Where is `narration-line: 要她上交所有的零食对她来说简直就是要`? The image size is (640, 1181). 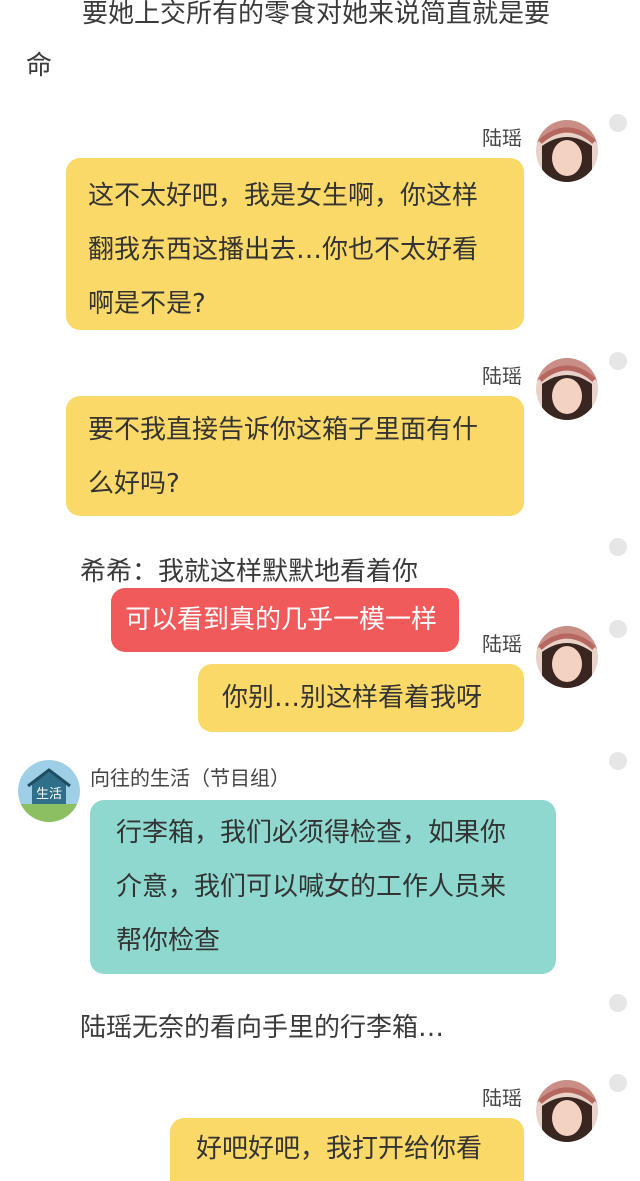 narration-line: 要她上交所有的零食对她来说简直就是要 is located at coordinates (316, 14).